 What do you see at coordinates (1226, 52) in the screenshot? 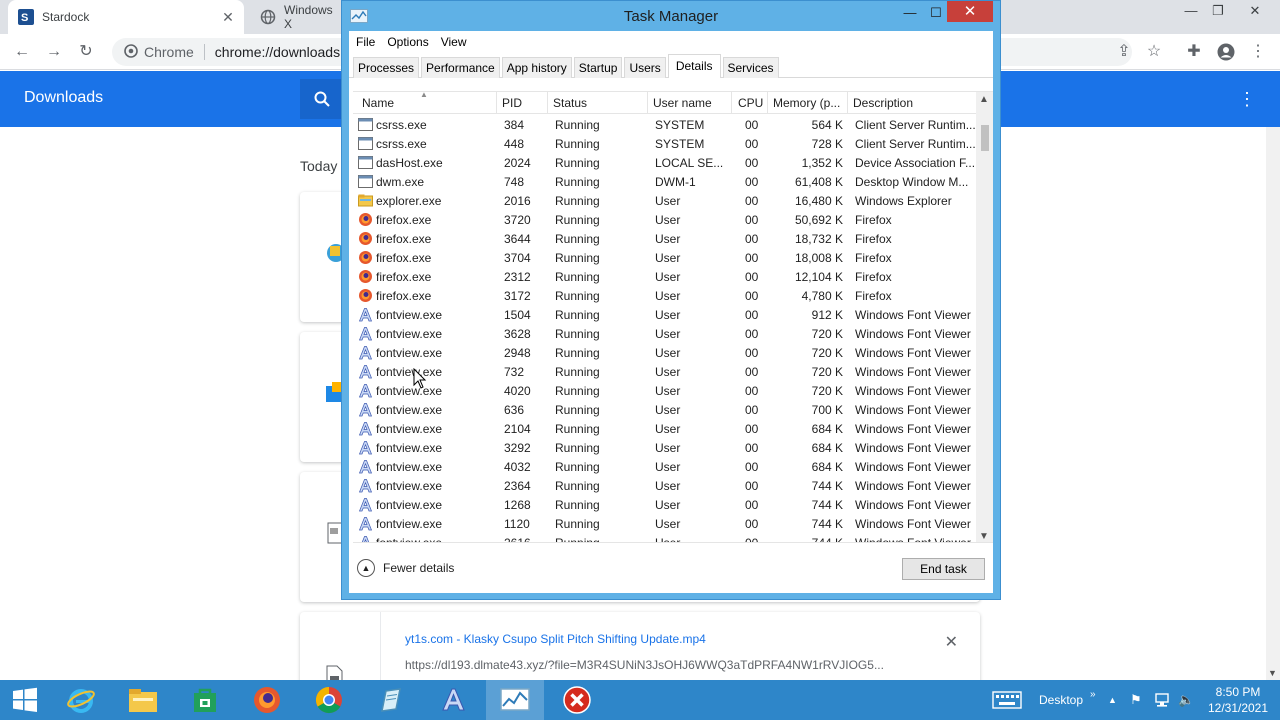
I see `profile-avatar-icon` at bounding box center [1226, 52].